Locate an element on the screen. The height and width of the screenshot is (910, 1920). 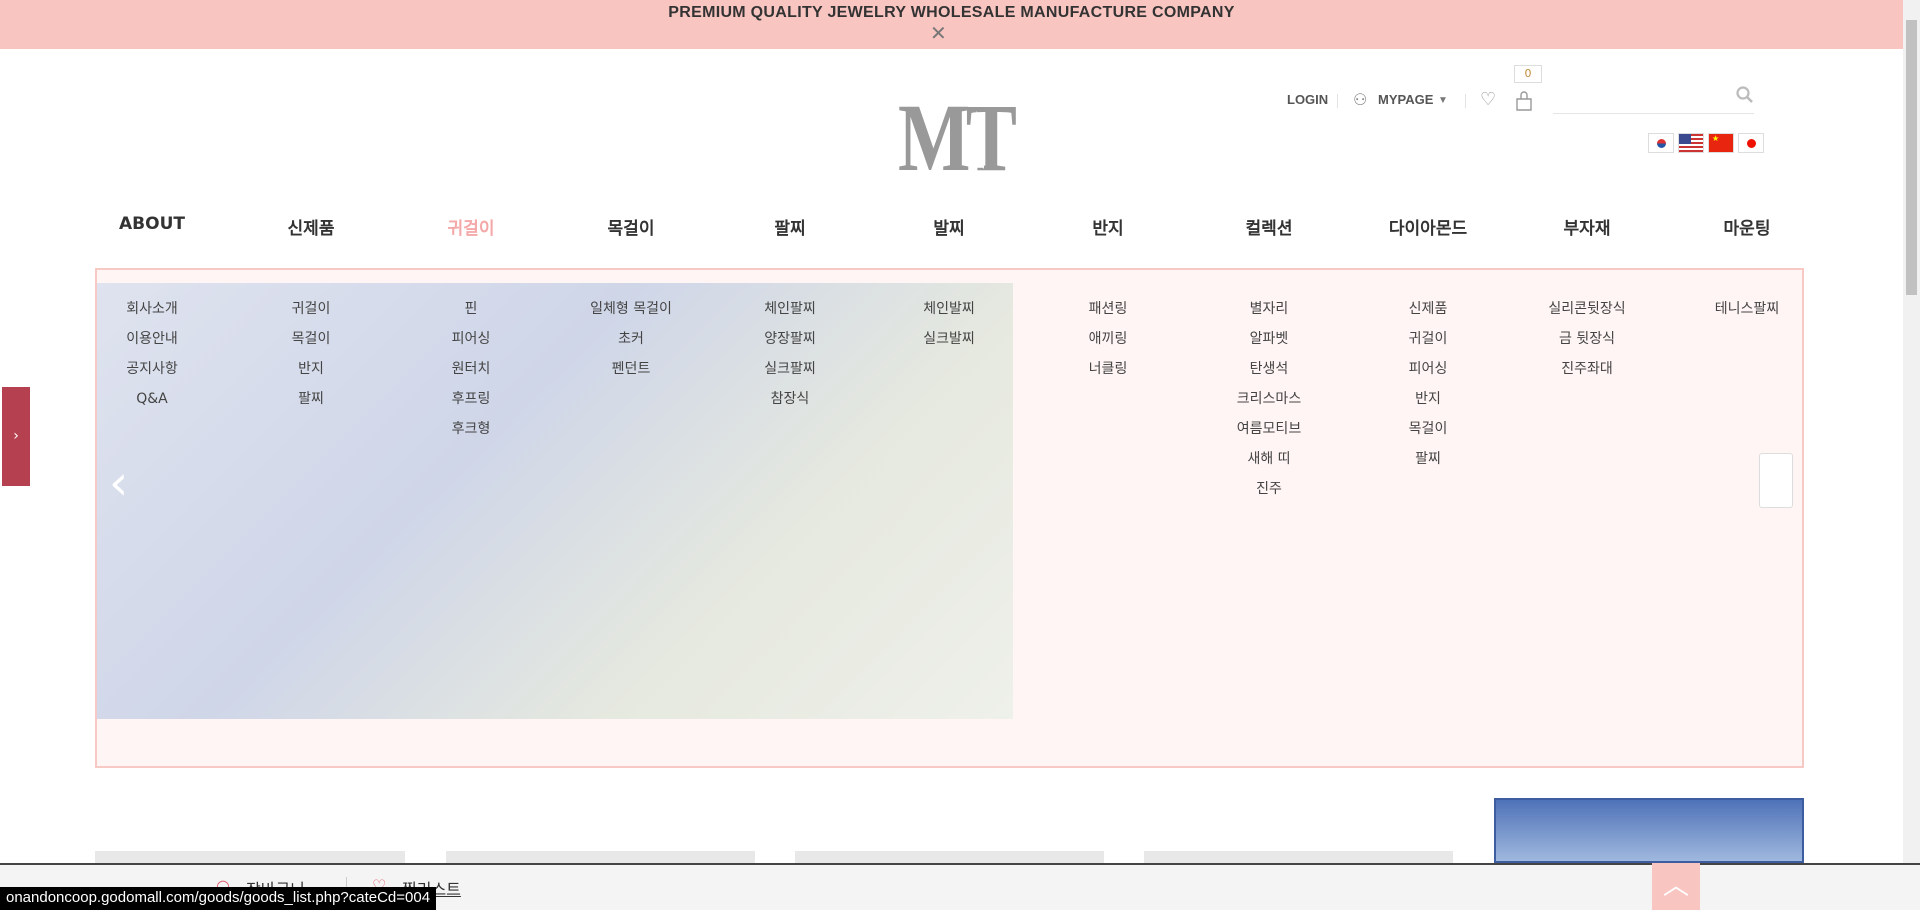
submenu-item: 실크발찌 is located at coordinates (949, 339).